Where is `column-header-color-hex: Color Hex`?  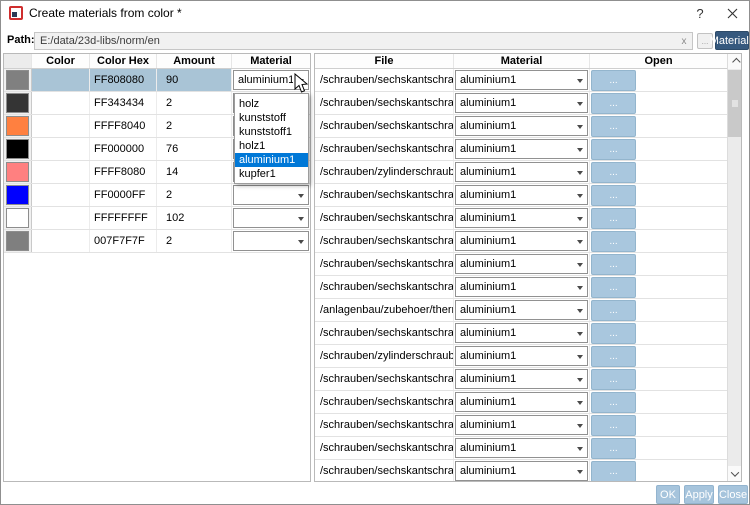 column-header-color-hex: Color Hex is located at coordinates (123, 61).